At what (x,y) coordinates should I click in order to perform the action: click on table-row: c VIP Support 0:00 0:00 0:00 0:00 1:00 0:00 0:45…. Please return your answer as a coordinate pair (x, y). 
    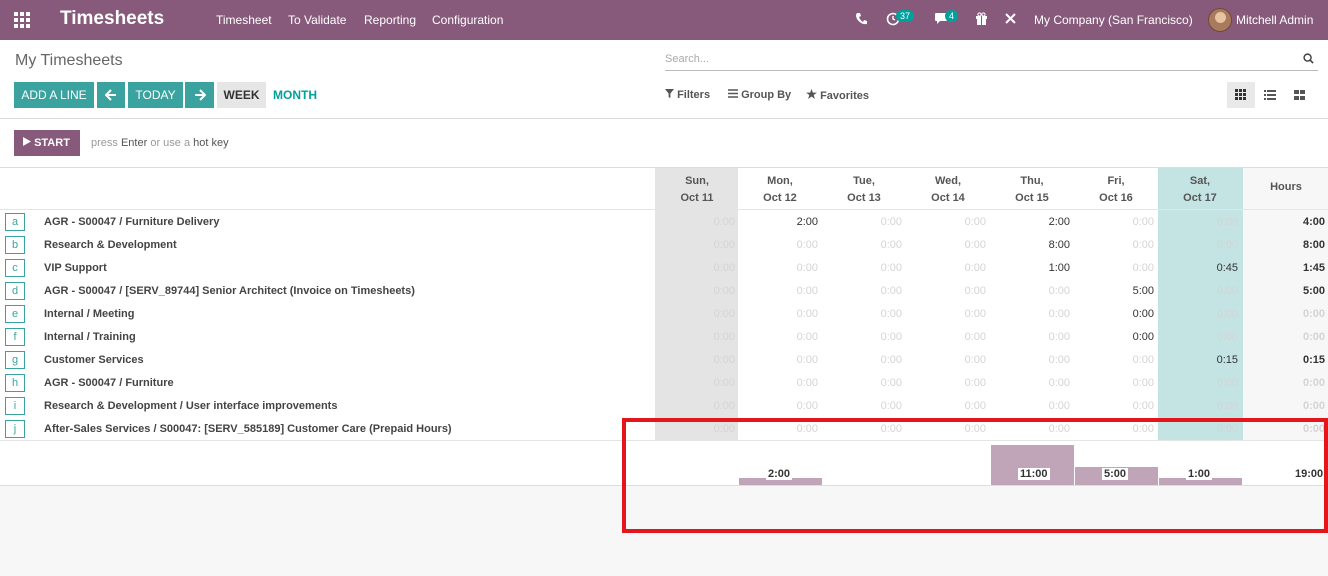
    Looking at the image, I should click on (664, 267).